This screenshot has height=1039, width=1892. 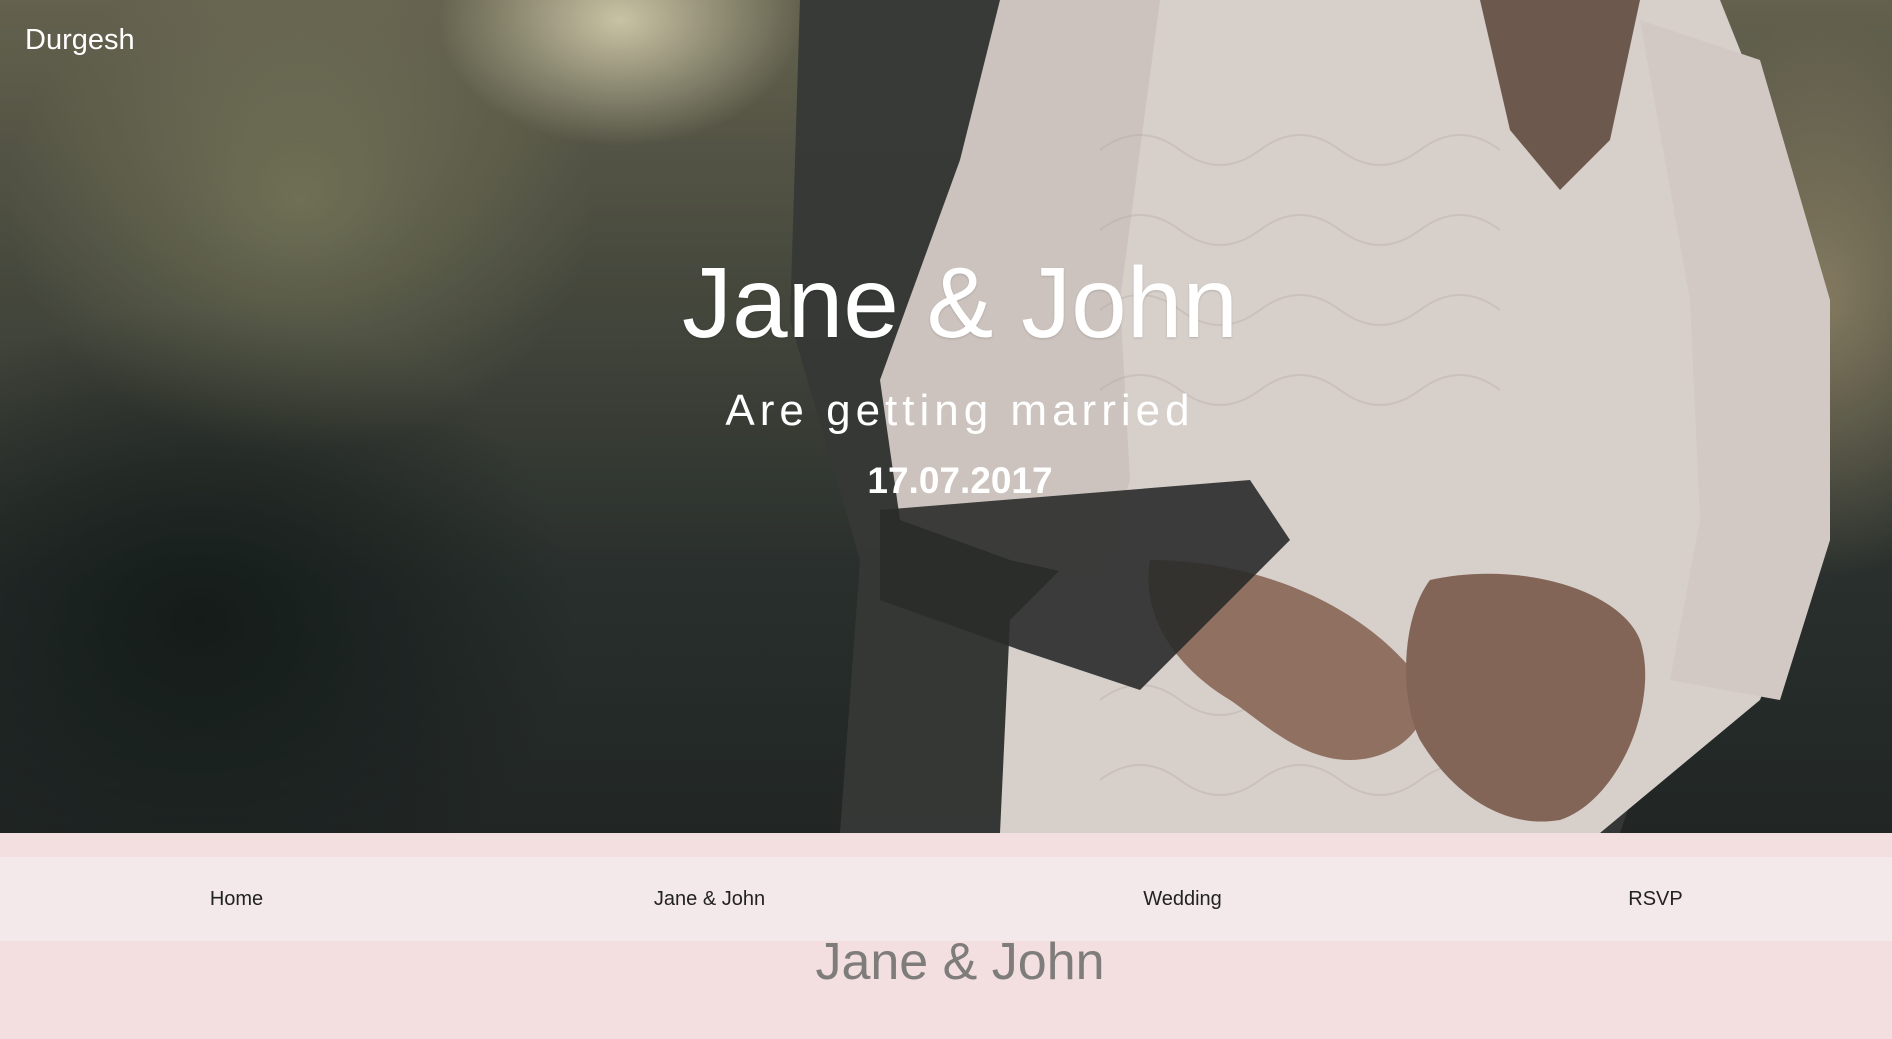 What do you see at coordinates (960, 303) in the screenshot?
I see `hero-title: Jane & John` at bounding box center [960, 303].